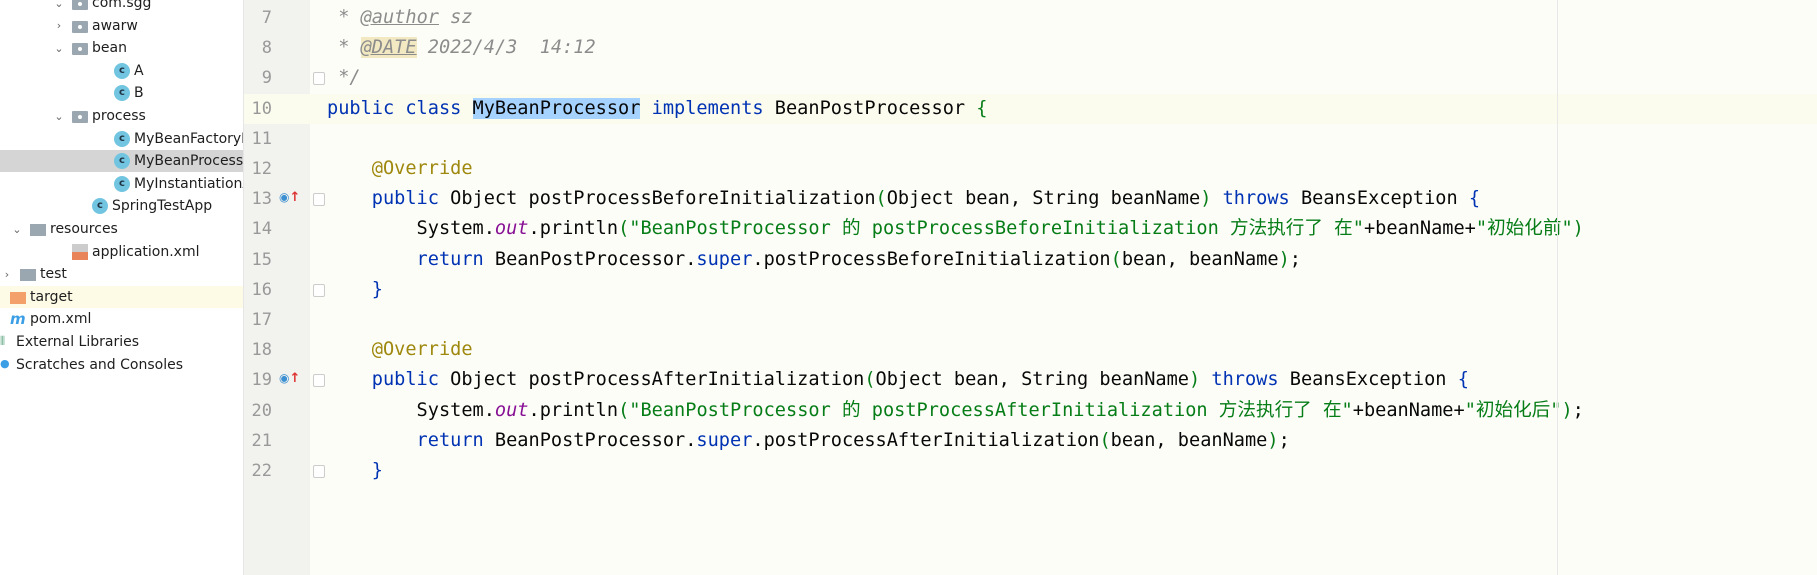 This screenshot has width=1817, height=575. I want to click on tree-item: › test, so click(121, 274).